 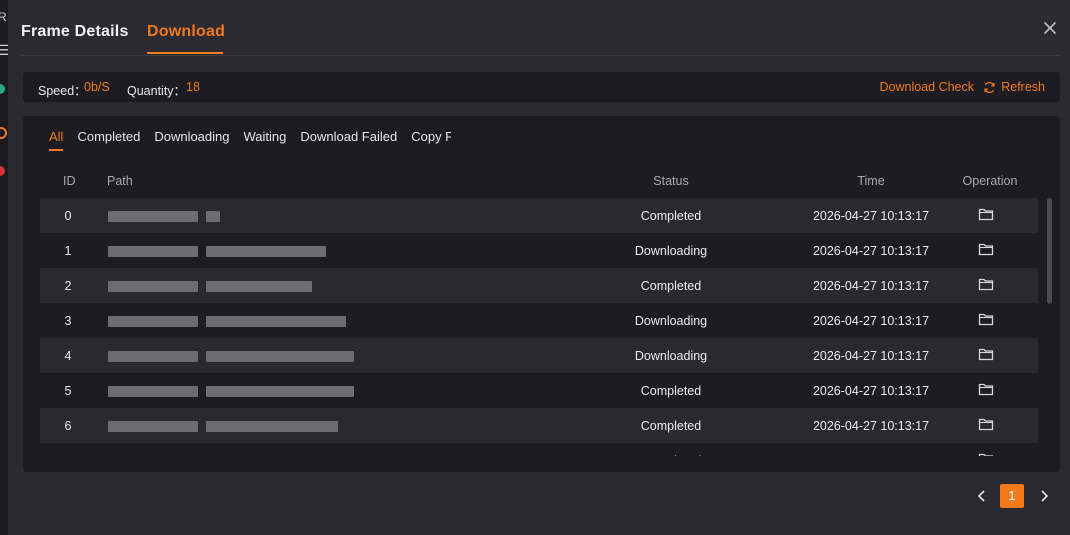 I want to click on column-header-id: ID, so click(x=69, y=181).